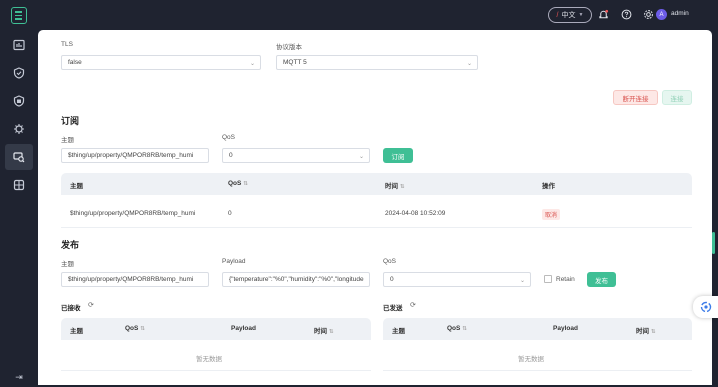  Describe the element at coordinates (235, 183) in the screenshot. I see `col-qos-label: QoS` at that location.